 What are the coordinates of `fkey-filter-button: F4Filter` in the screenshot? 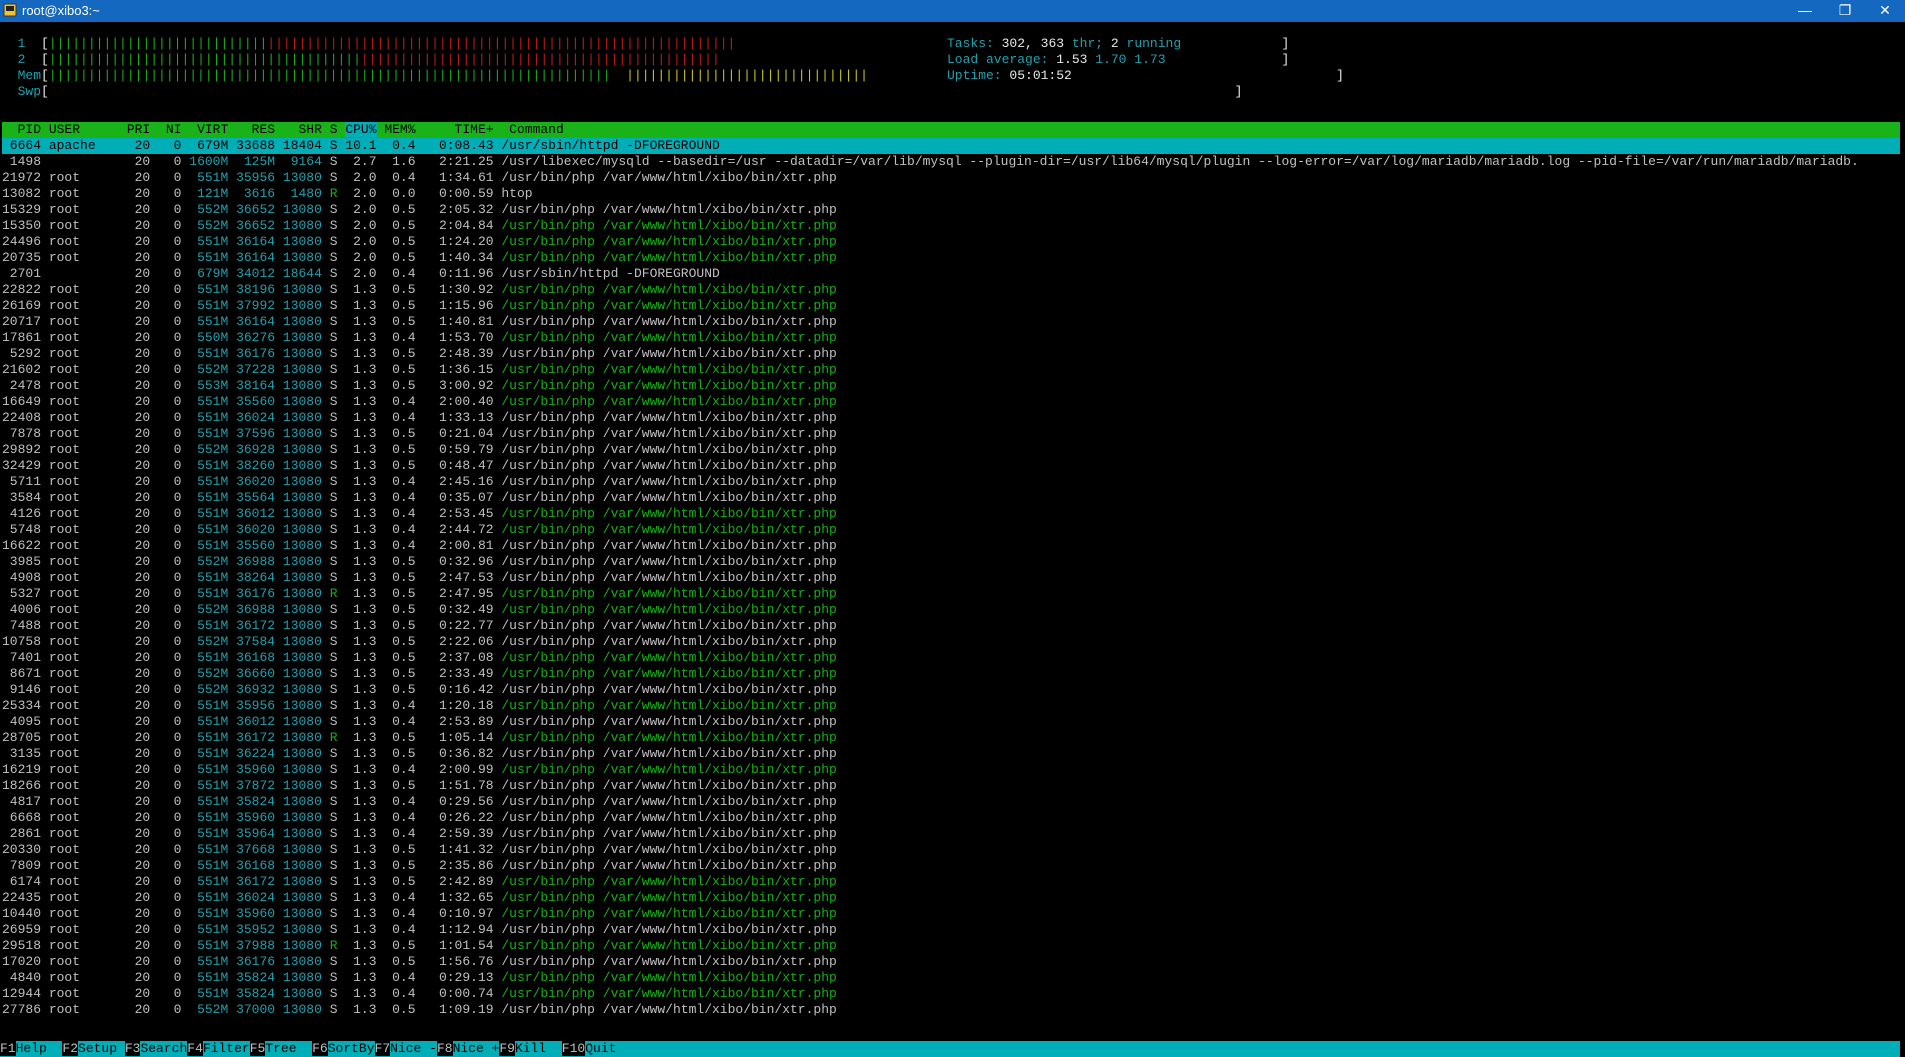 It's located at (218, 1048).